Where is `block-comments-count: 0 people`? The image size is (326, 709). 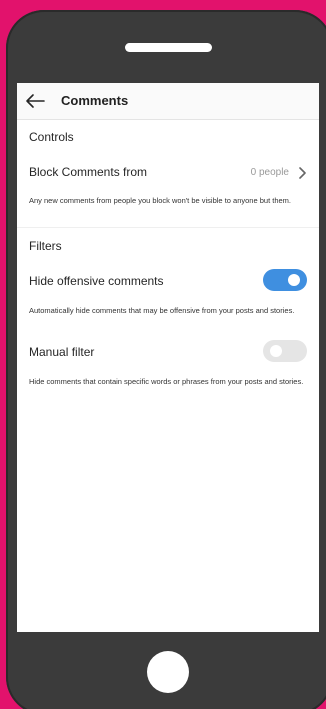 block-comments-count: 0 people is located at coordinates (269, 172).